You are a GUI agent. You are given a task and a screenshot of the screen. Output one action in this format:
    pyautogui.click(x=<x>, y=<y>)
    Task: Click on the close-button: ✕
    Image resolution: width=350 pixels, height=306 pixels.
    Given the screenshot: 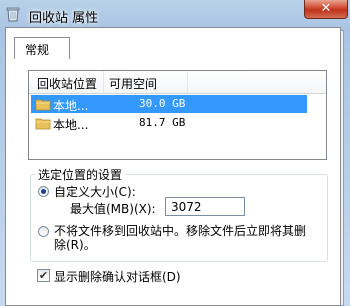 What is the action you would take?
    pyautogui.click(x=326, y=9)
    